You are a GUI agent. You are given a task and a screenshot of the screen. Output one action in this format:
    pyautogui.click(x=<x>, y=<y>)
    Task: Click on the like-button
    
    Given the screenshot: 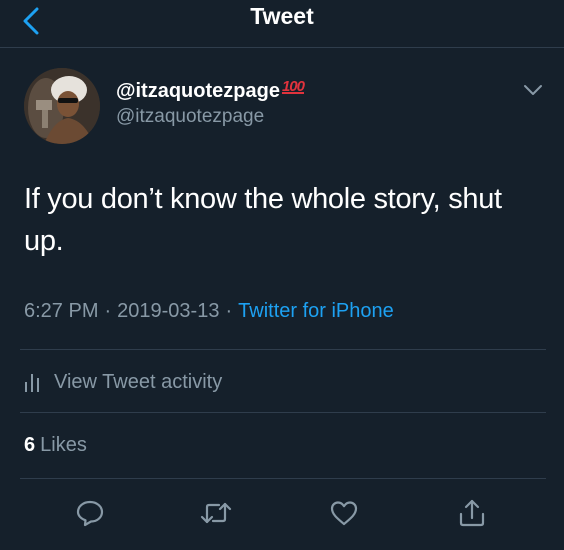 What is the action you would take?
    pyautogui.click(x=344, y=513)
    